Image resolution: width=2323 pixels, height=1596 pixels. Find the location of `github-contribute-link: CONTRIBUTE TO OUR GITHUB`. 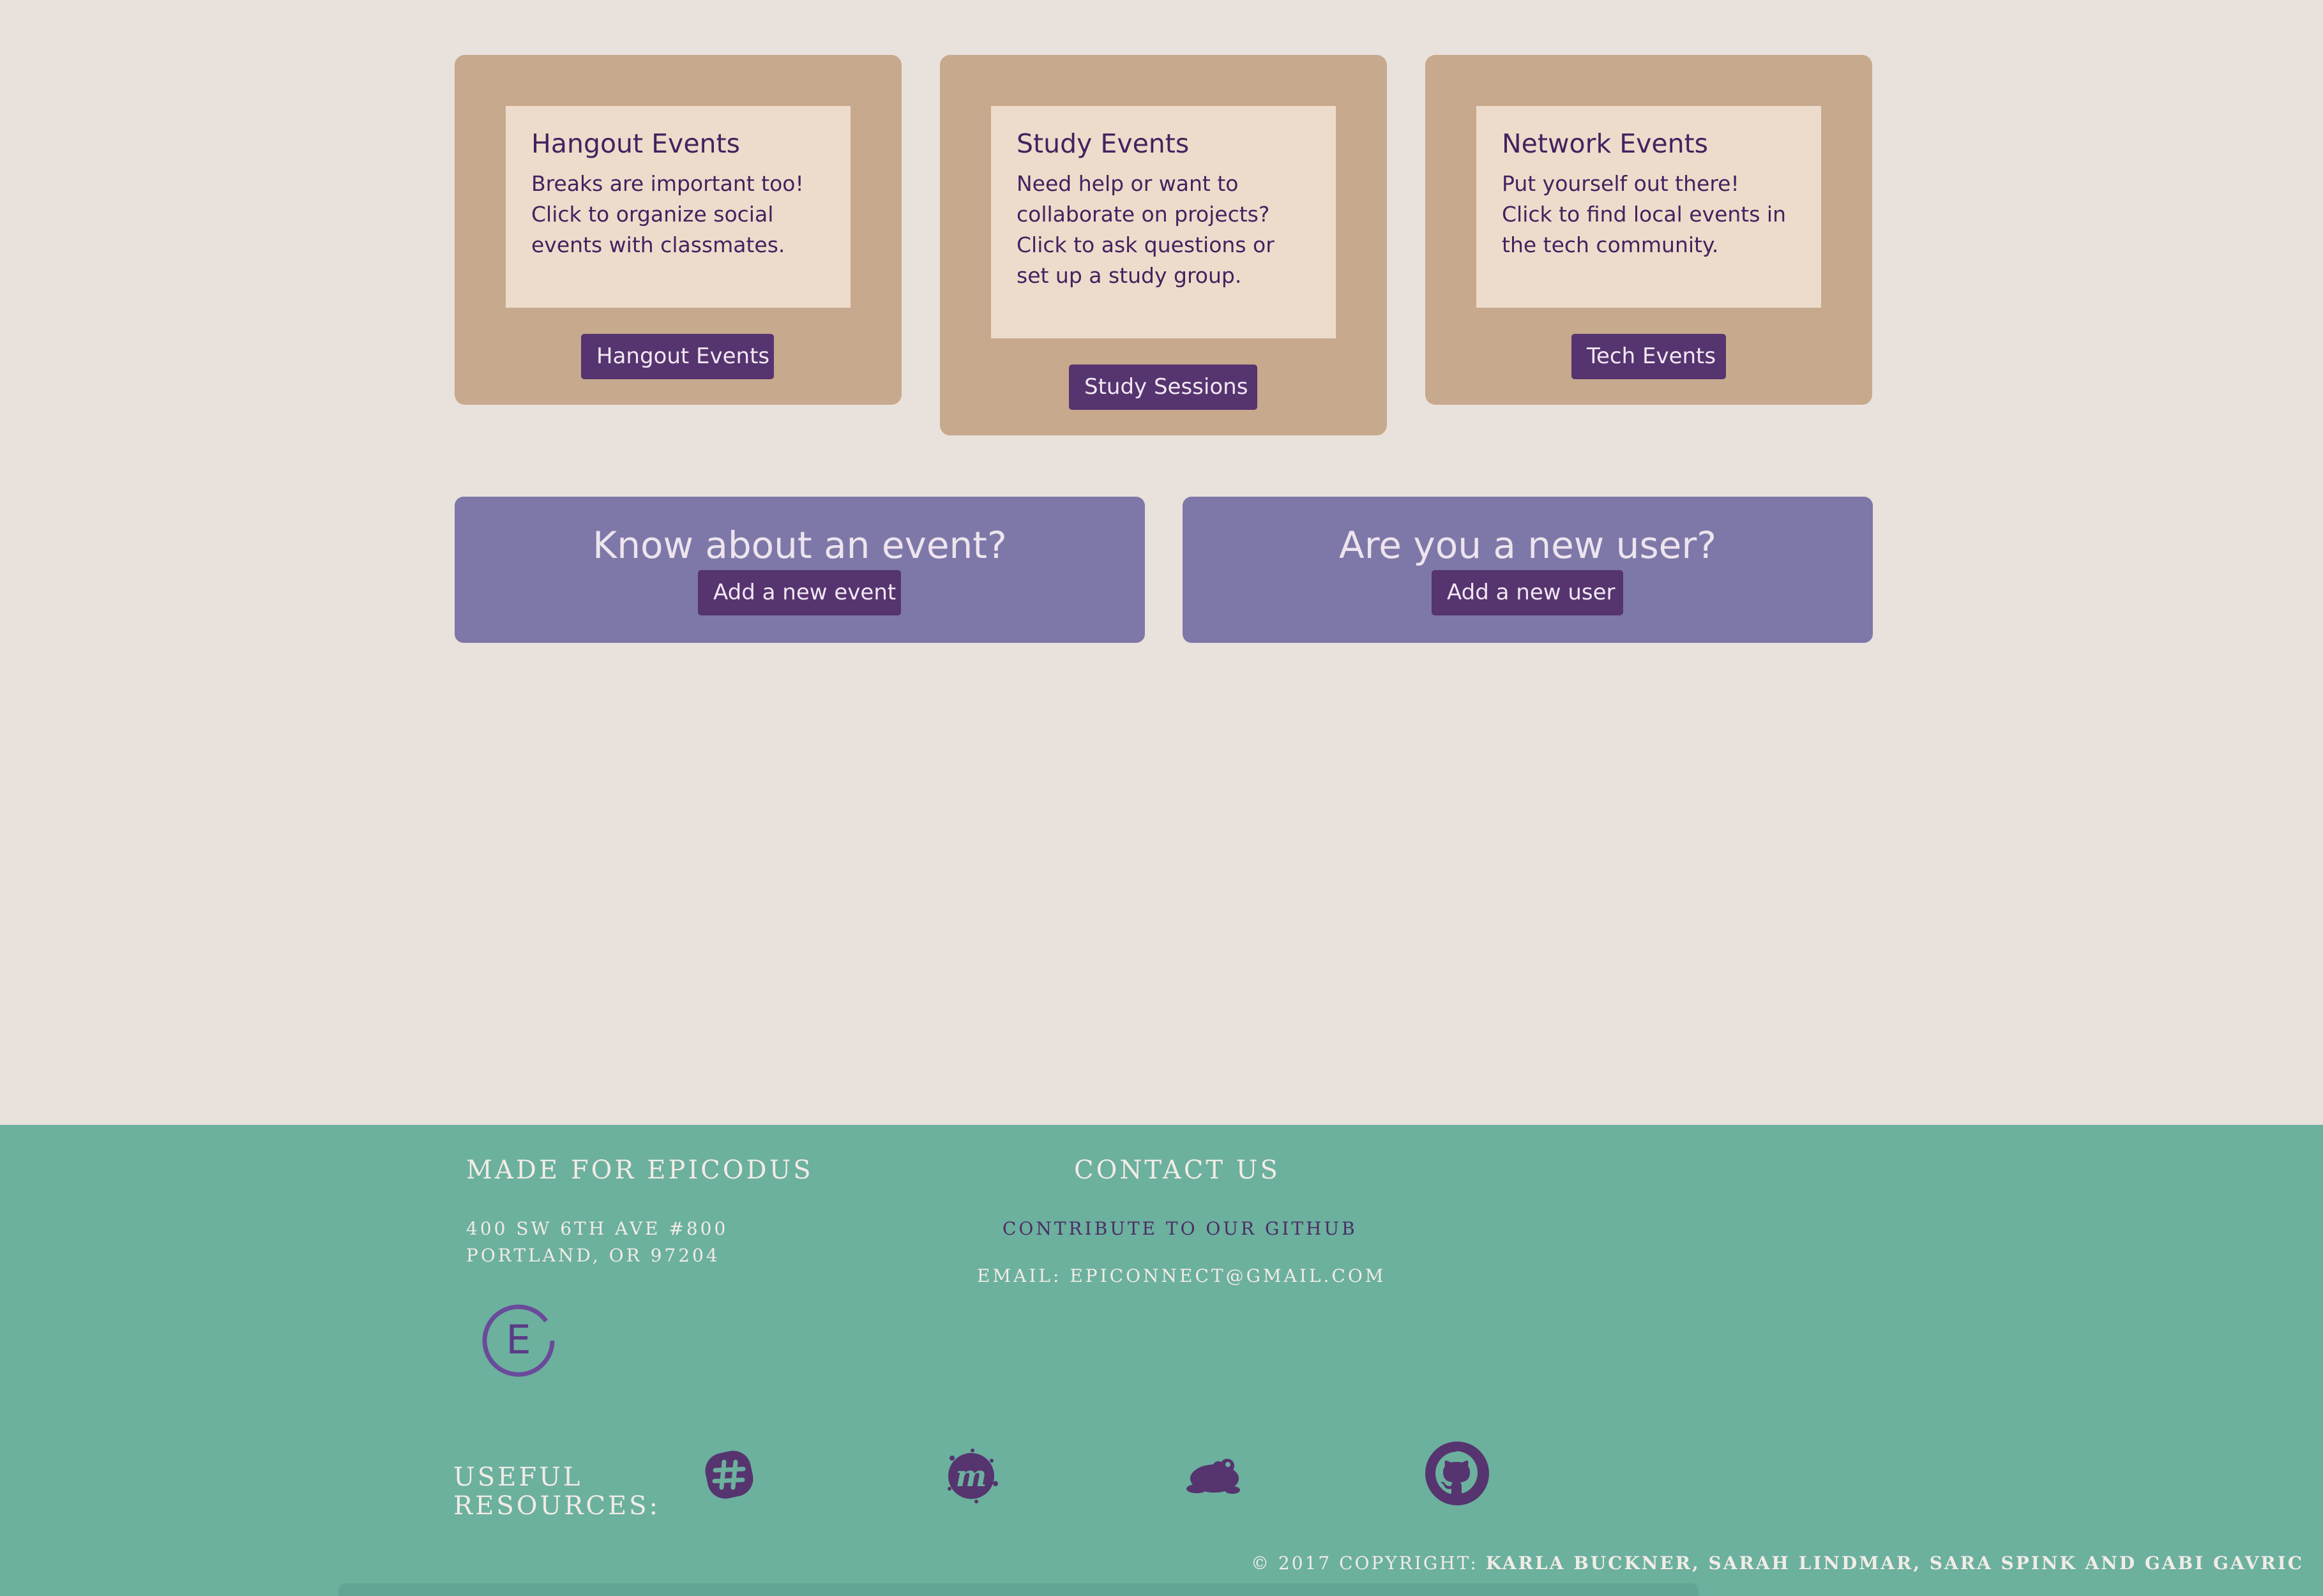

github-contribute-link: CONTRIBUTE TO OUR GITHUB is located at coordinates (1180, 1229).